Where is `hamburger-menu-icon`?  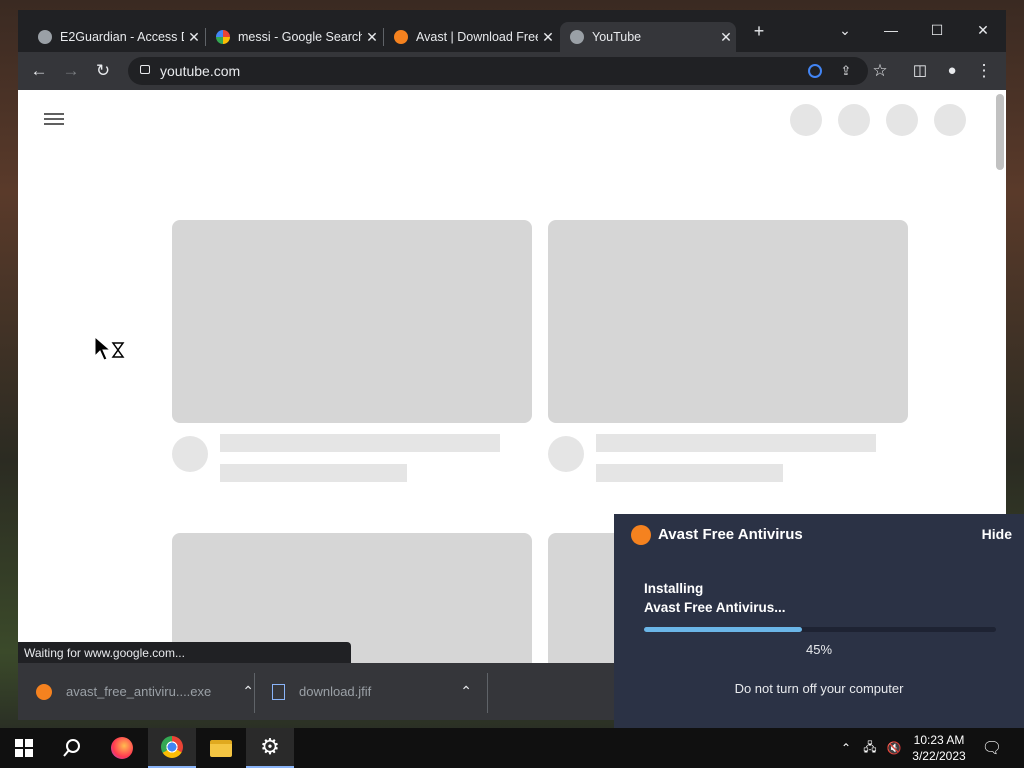 hamburger-menu-icon is located at coordinates (54, 119).